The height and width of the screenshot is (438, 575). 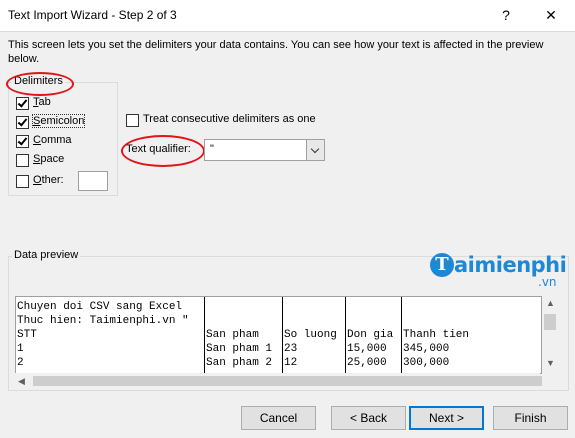 I want to click on back-button: < Back, so click(x=368, y=418).